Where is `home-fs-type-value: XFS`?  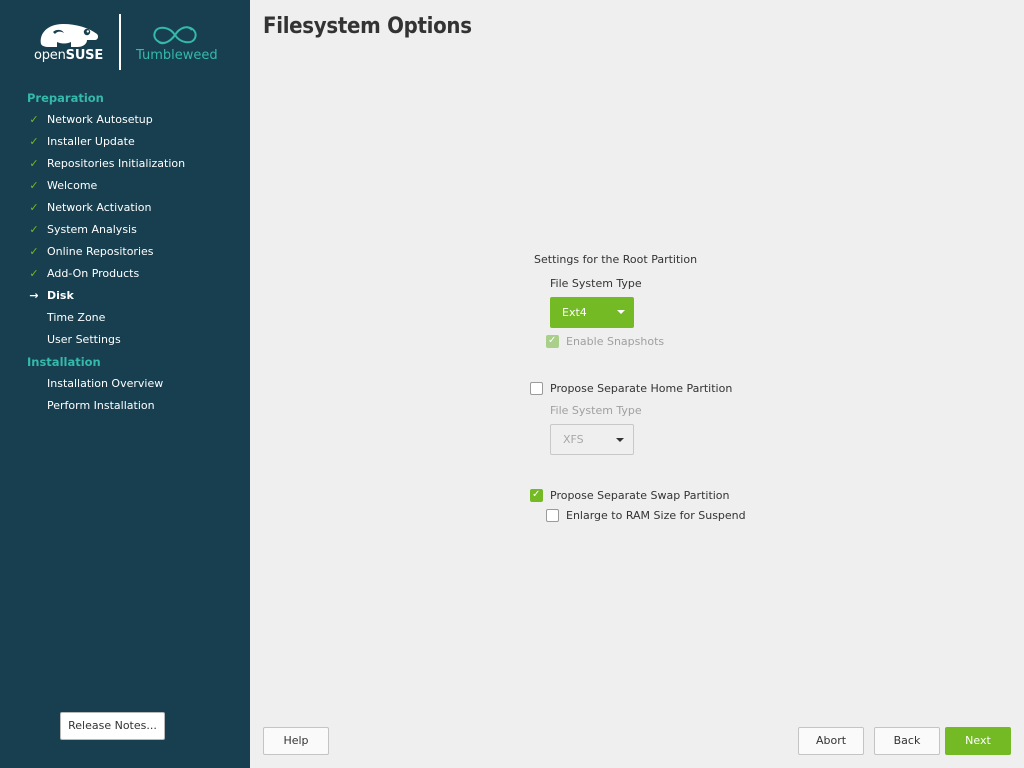
home-fs-type-value: XFS is located at coordinates (573, 439).